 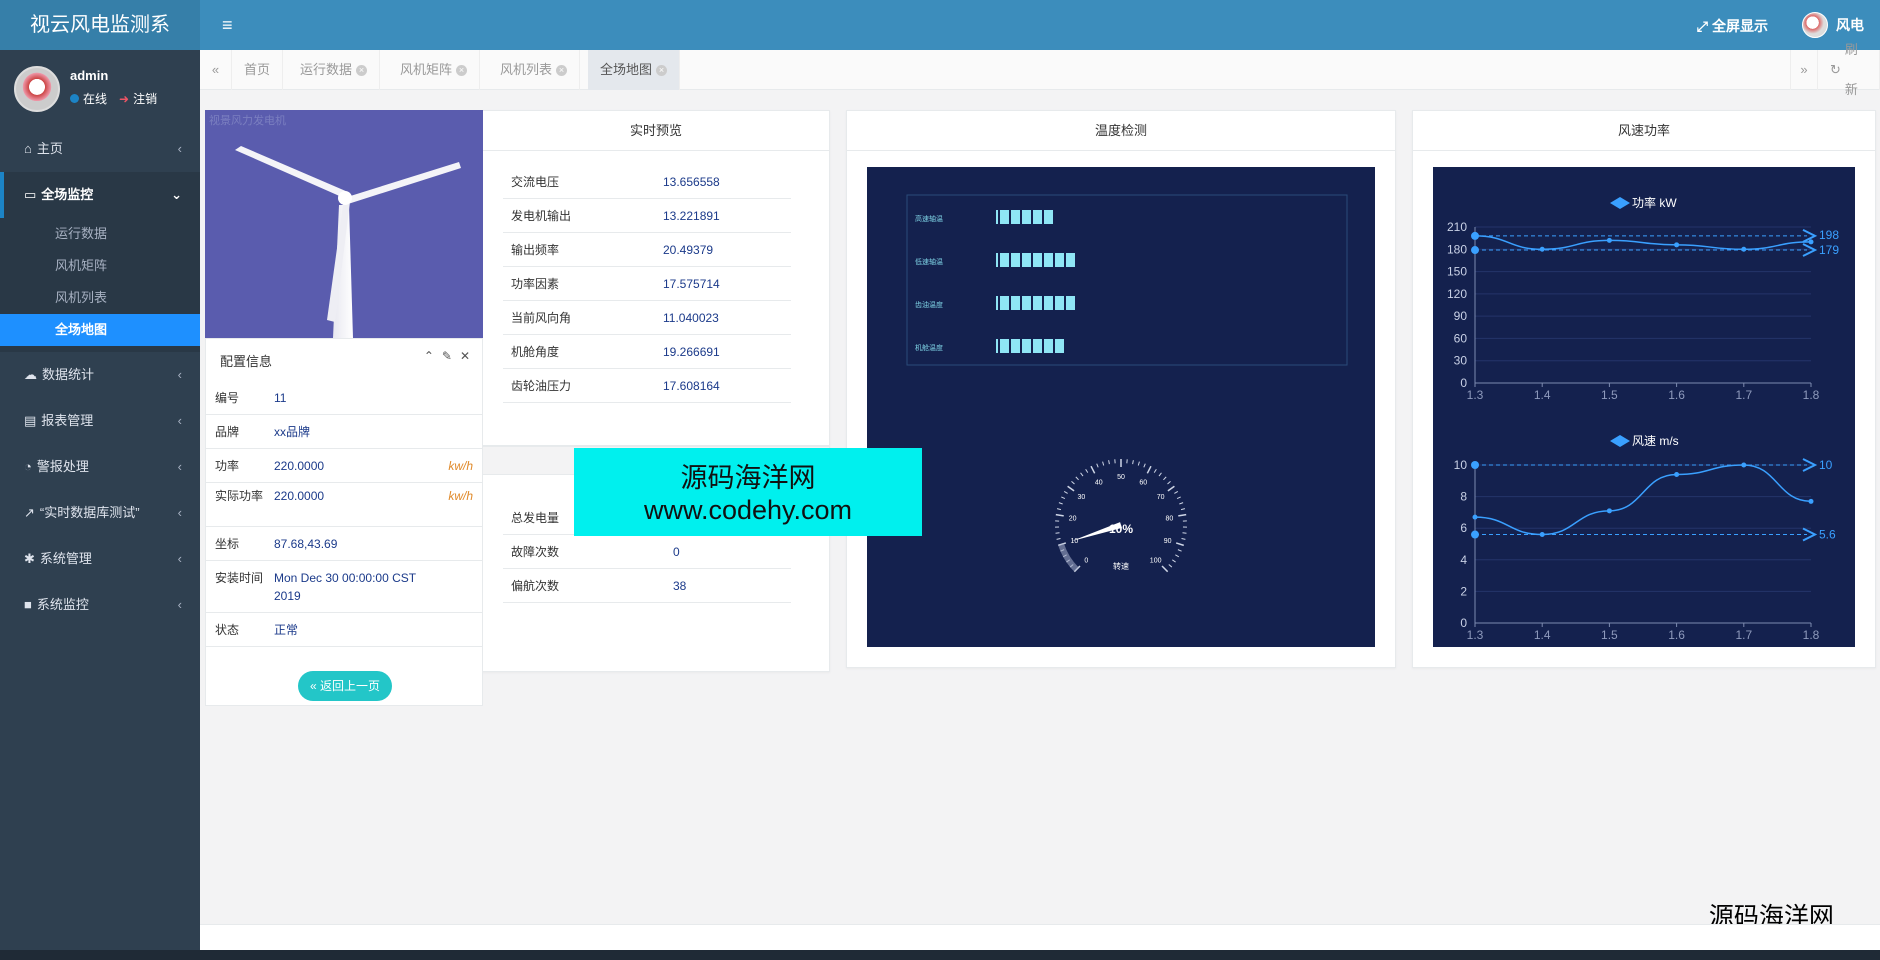 What do you see at coordinates (1040, 69) in the screenshot?
I see `tab-bar: « 首页 运行数据 × 风机矩阵 × 风机列表 × 全场地图 × » ↻ 刷新` at bounding box center [1040, 69].